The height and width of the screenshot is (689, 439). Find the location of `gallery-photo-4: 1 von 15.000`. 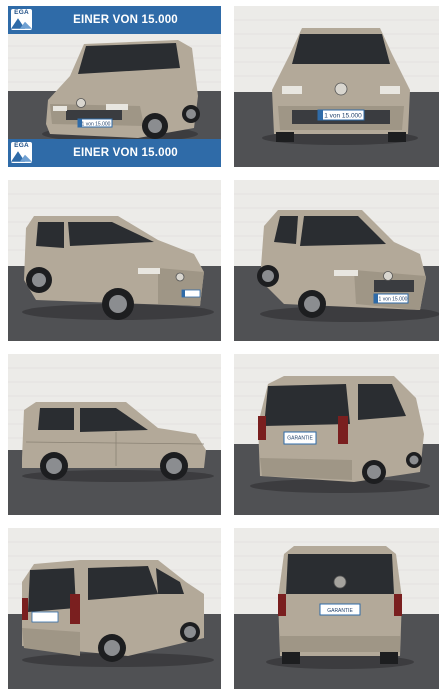

gallery-photo-4: 1 von 15.000 is located at coordinates (336, 260).